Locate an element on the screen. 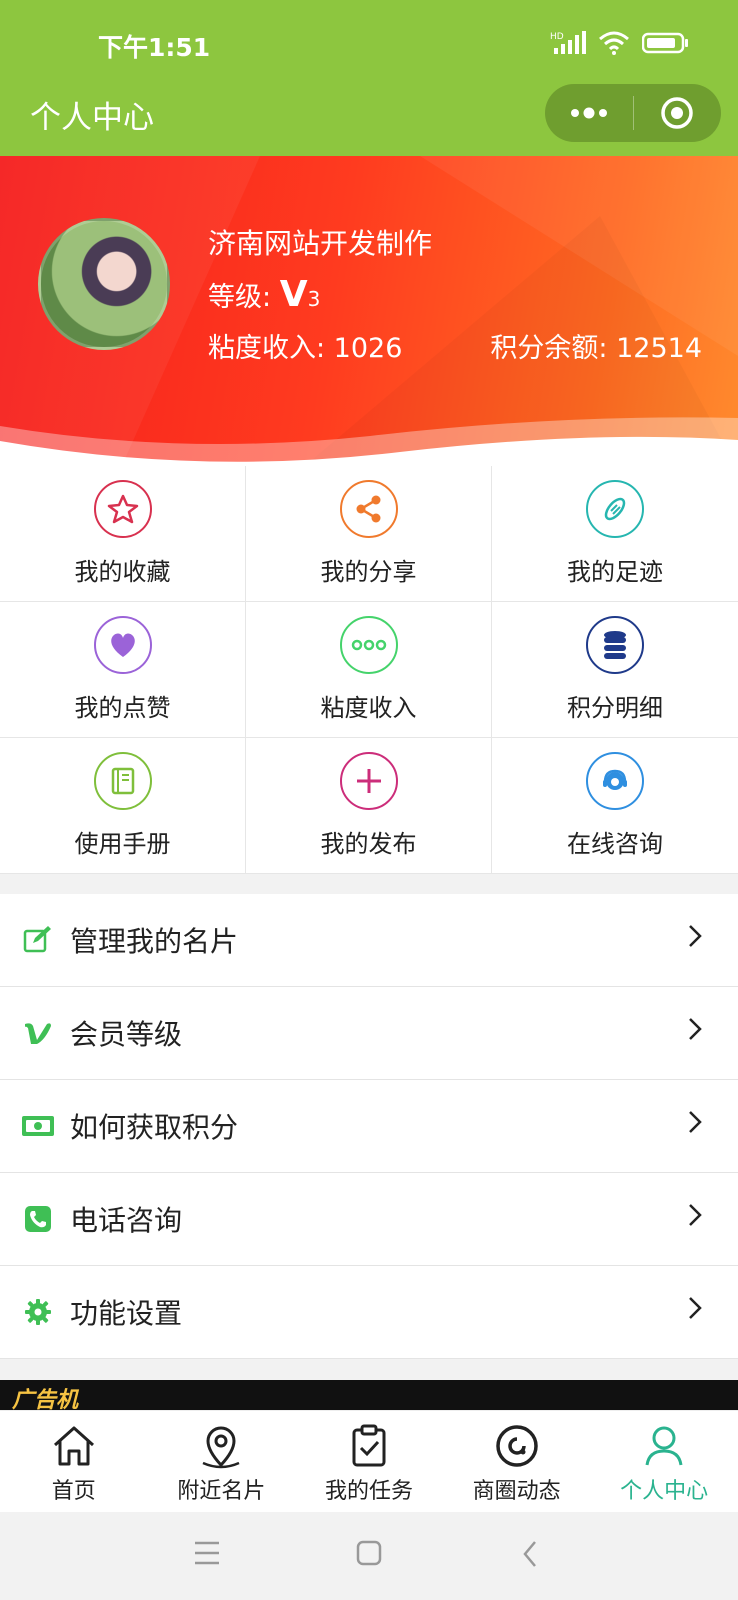 The width and height of the screenshot is (738, 1600). tab-label: 个人中心 is located at coordinates (664, 1491).